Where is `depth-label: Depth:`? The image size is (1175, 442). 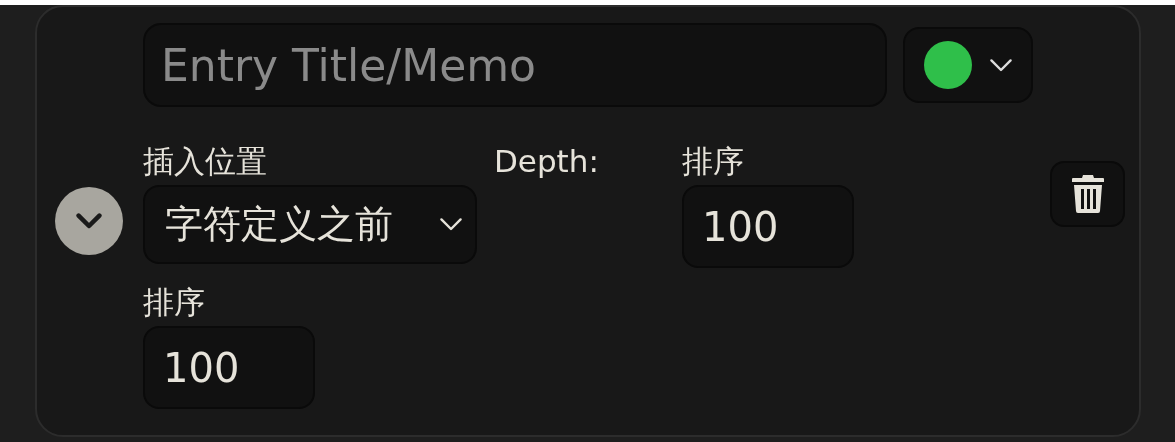
depth-label: Depth: is located at coordinates (547, 161).